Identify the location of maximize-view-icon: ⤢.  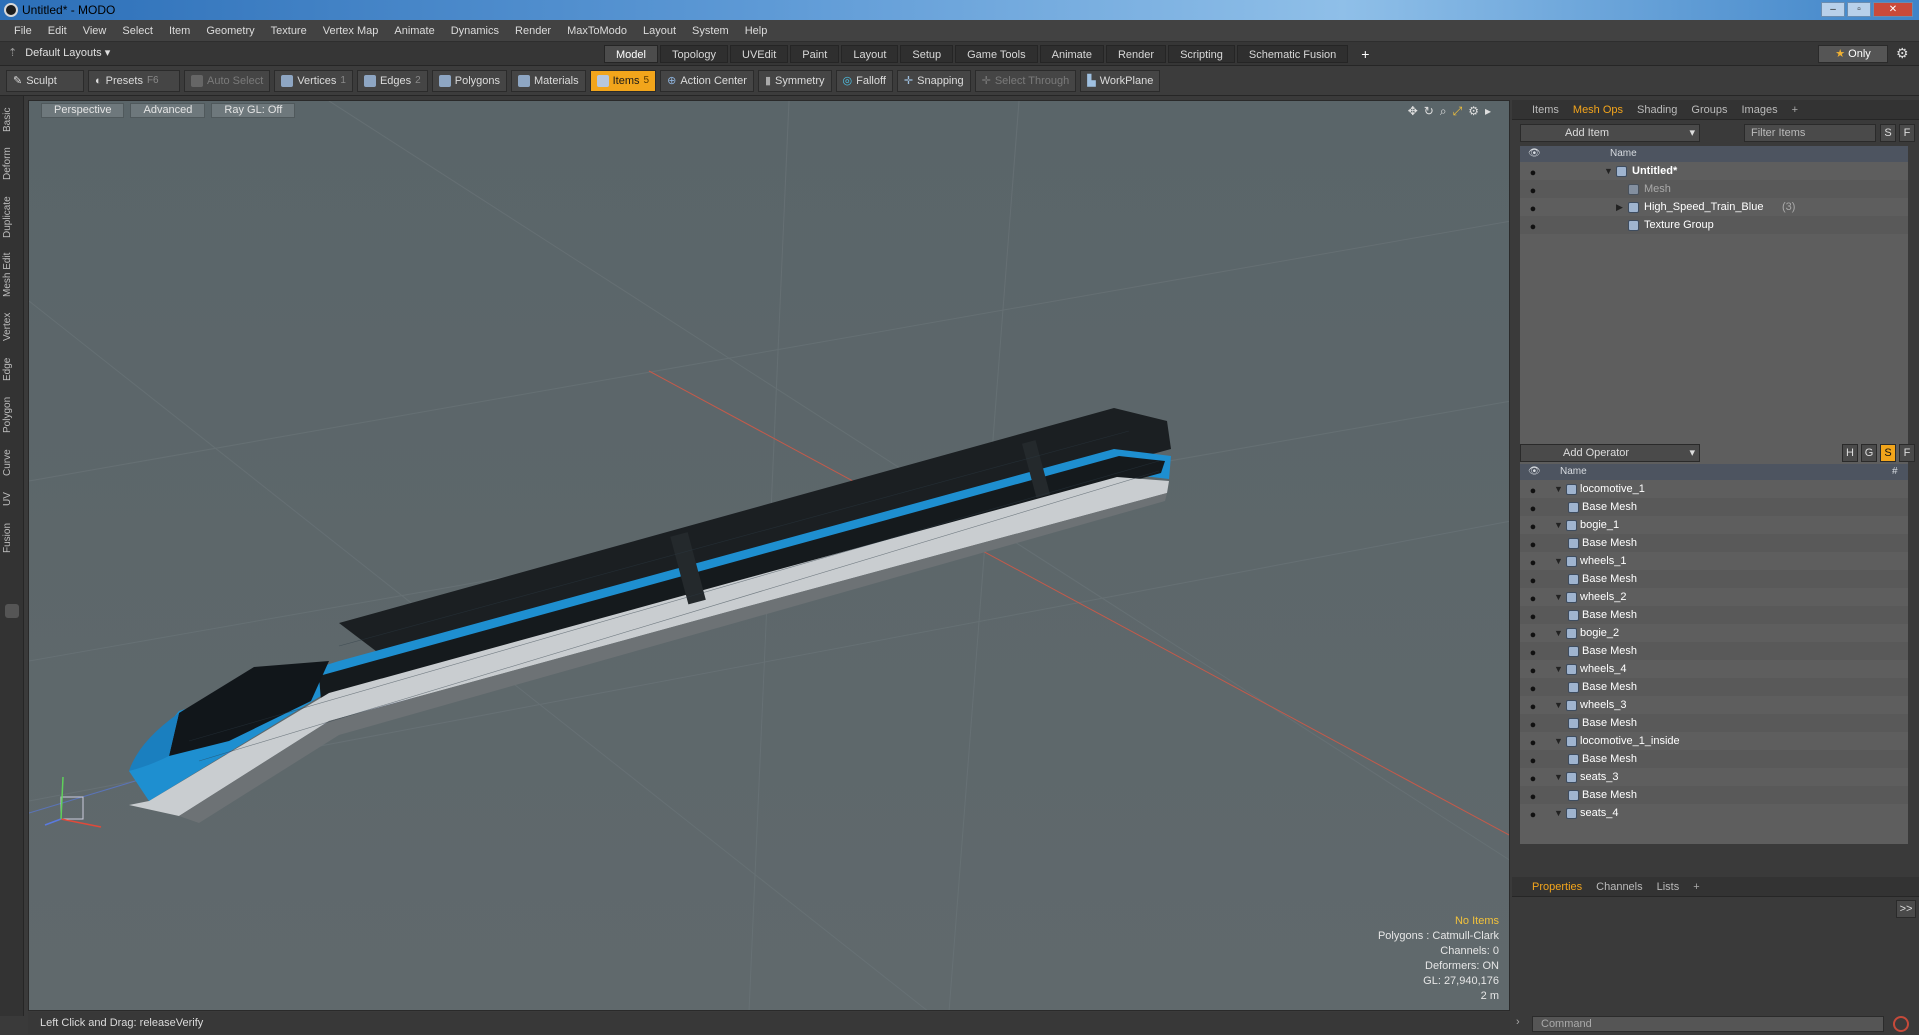
(1458, 111).